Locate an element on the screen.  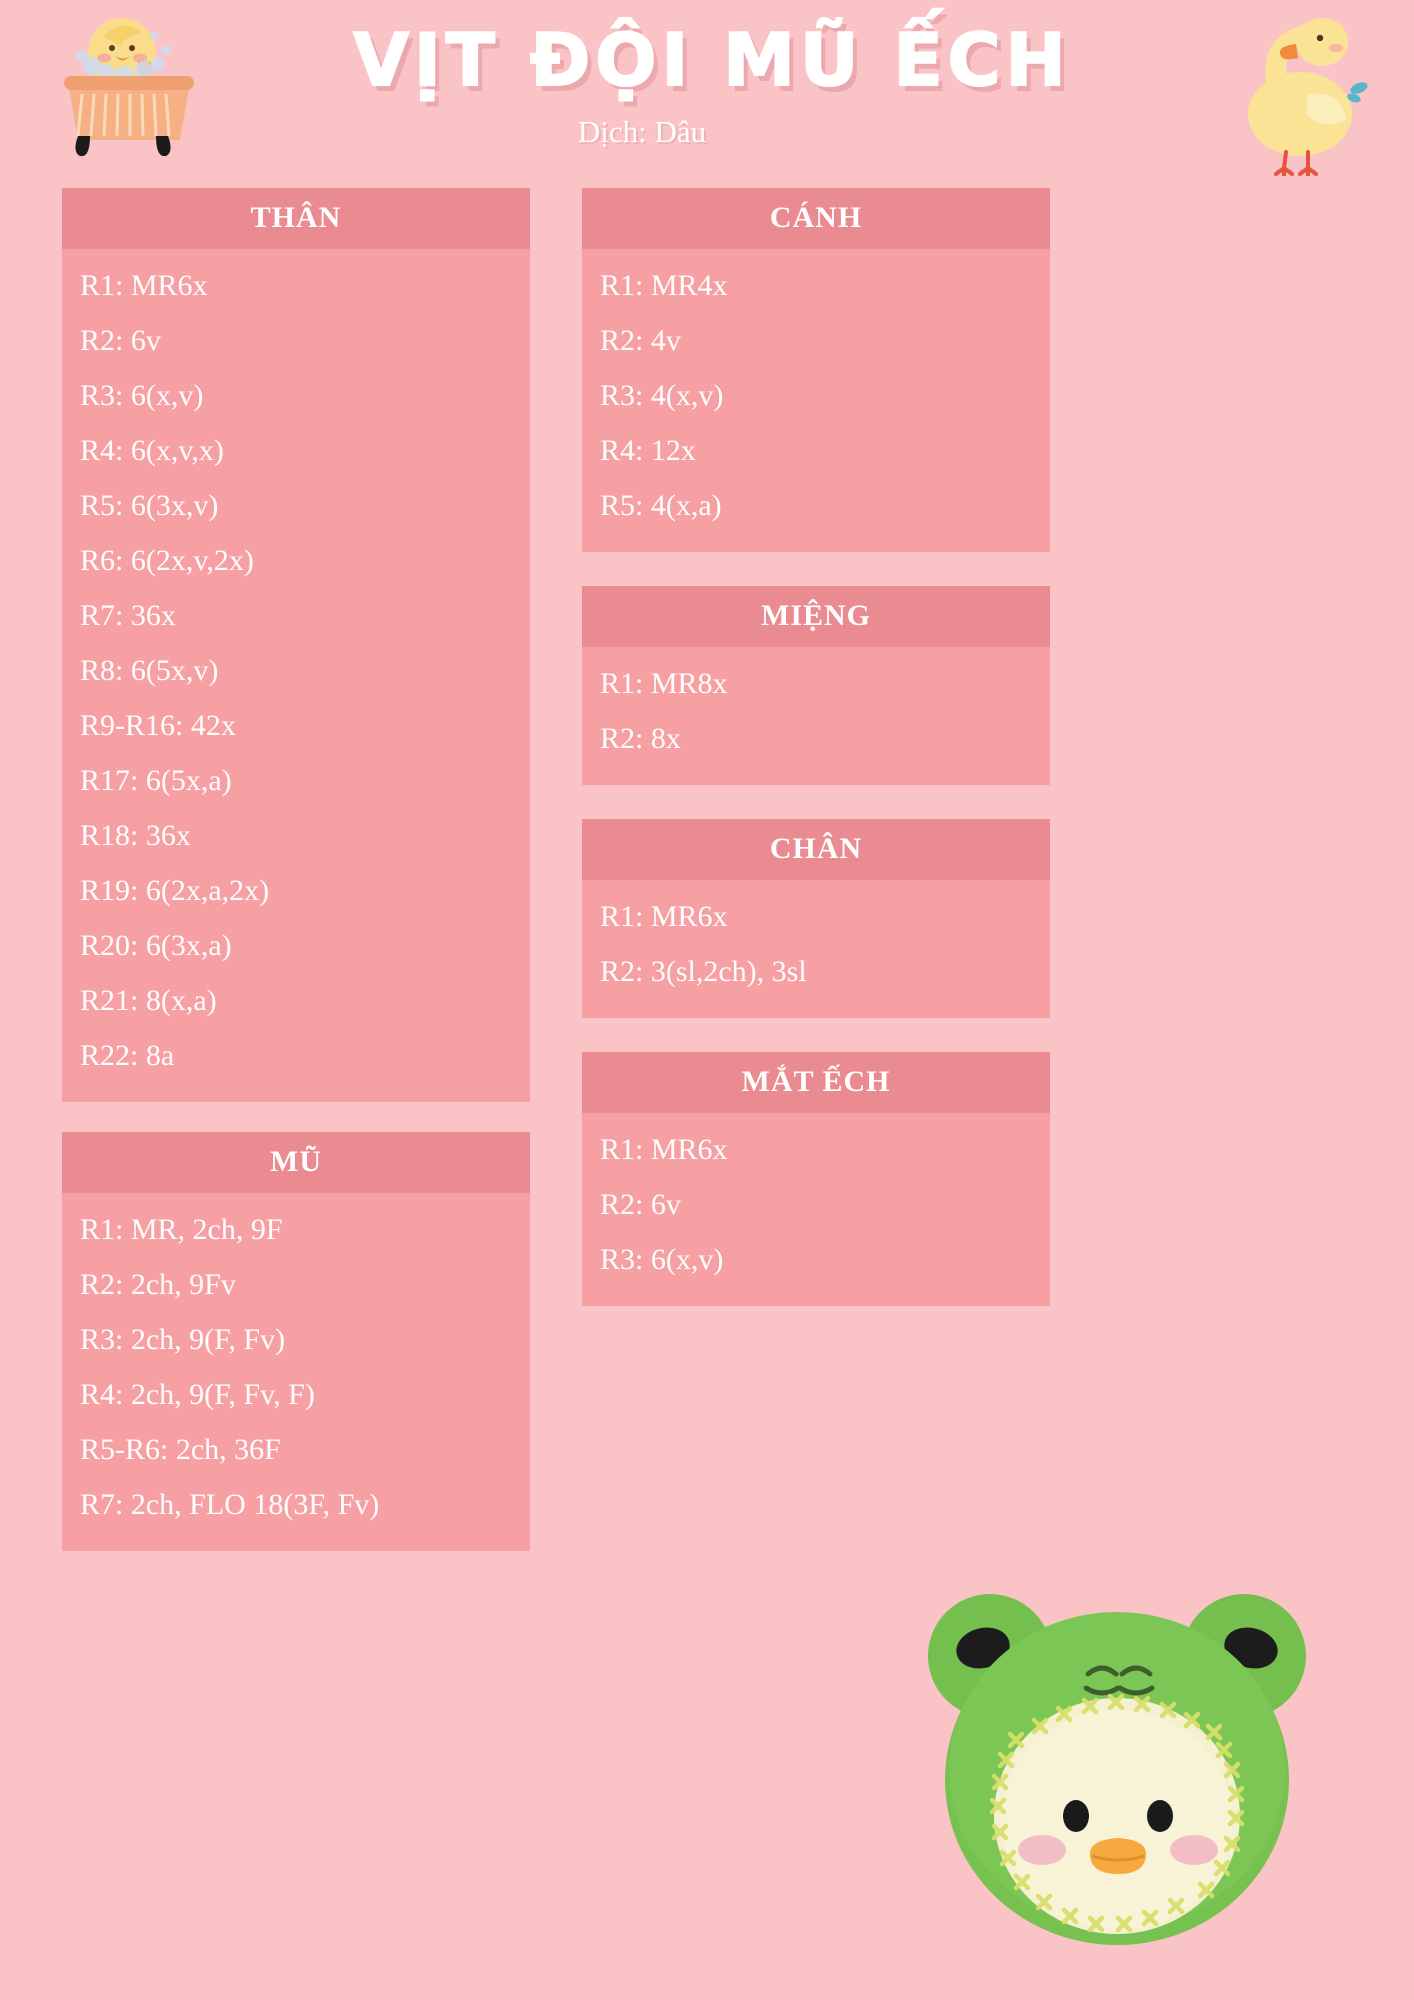
pattern-row: R1: MR, 2ch, 9F is located at coordinates (181, 1229).